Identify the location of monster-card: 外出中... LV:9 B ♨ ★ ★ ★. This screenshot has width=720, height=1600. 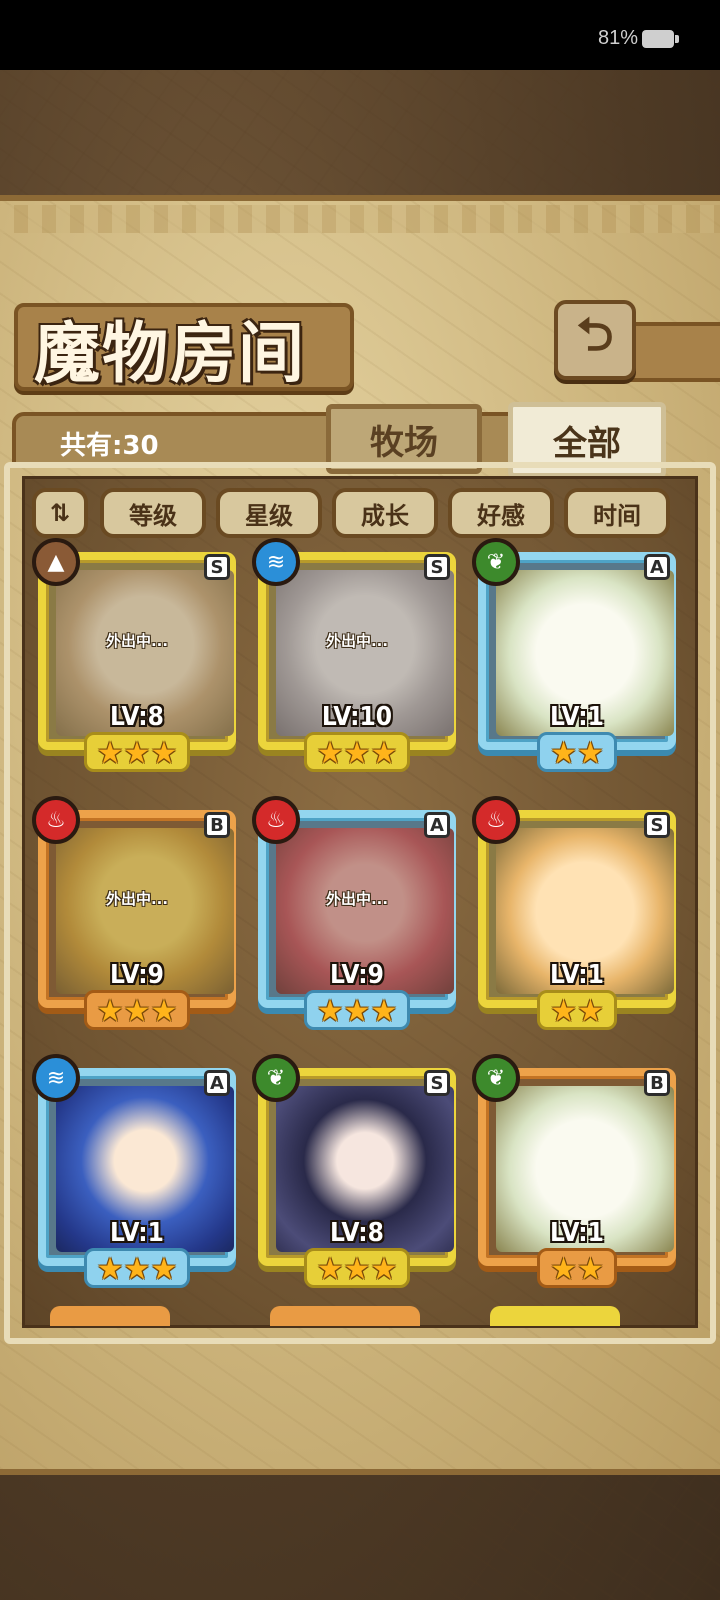
(134, 913).